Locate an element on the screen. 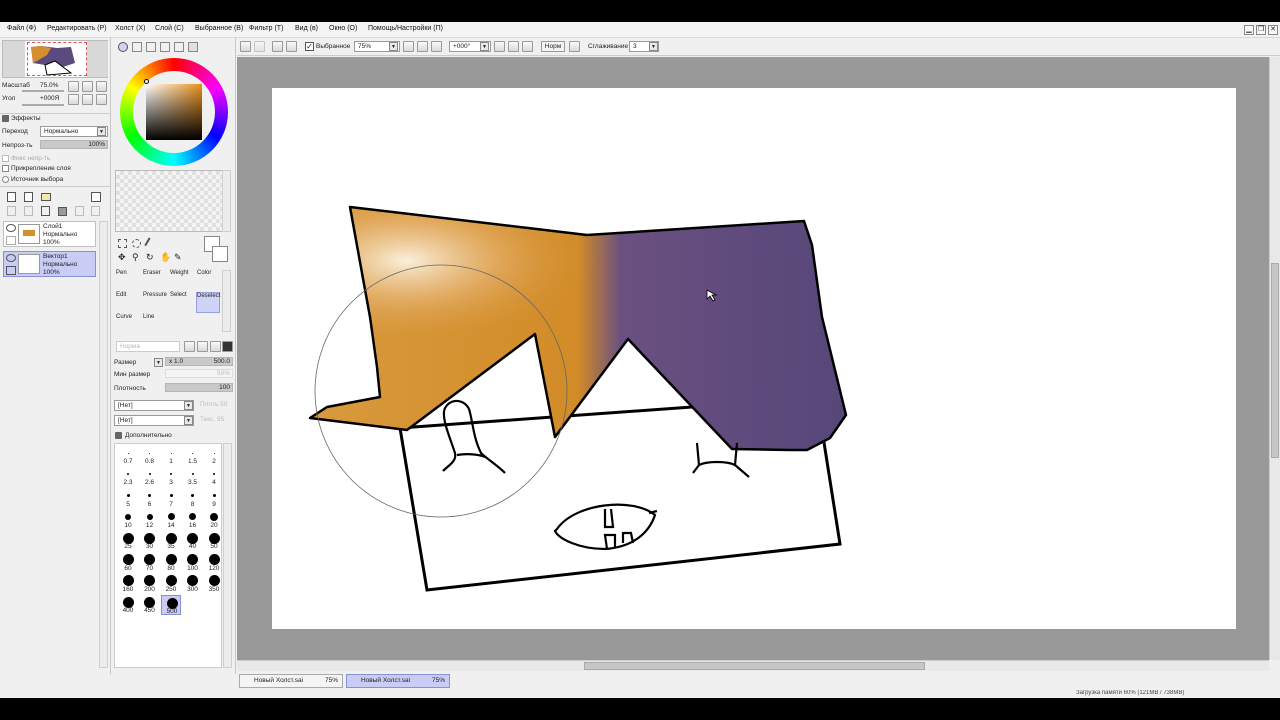 The width and height of the screenshot is (1280, 720). color-picker-handle is located at coordinates (146, 81).